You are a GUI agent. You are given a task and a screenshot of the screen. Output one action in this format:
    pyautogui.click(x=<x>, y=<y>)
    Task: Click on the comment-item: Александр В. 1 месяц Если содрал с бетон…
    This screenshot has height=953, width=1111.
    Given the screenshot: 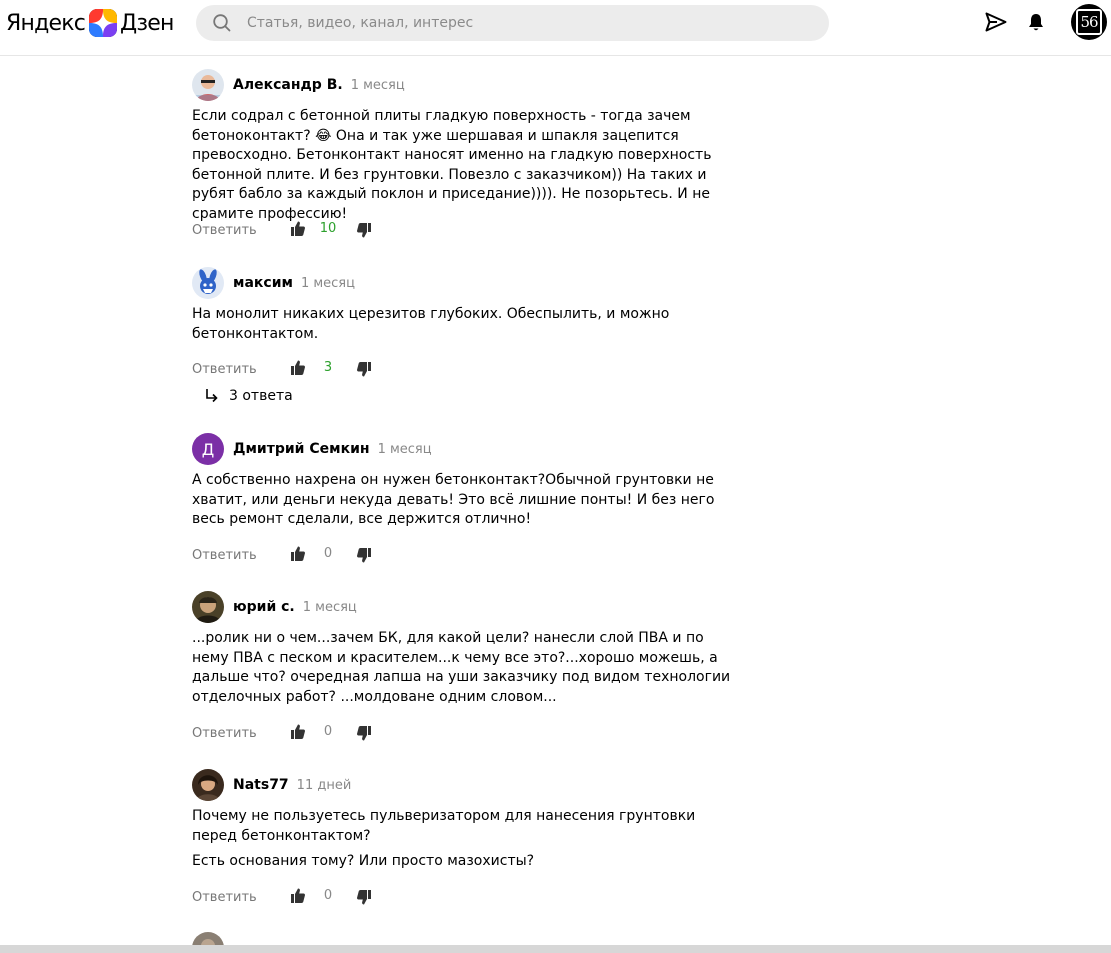 What is the action you would take?
    pyautogui.click(x=472, y=147)
    